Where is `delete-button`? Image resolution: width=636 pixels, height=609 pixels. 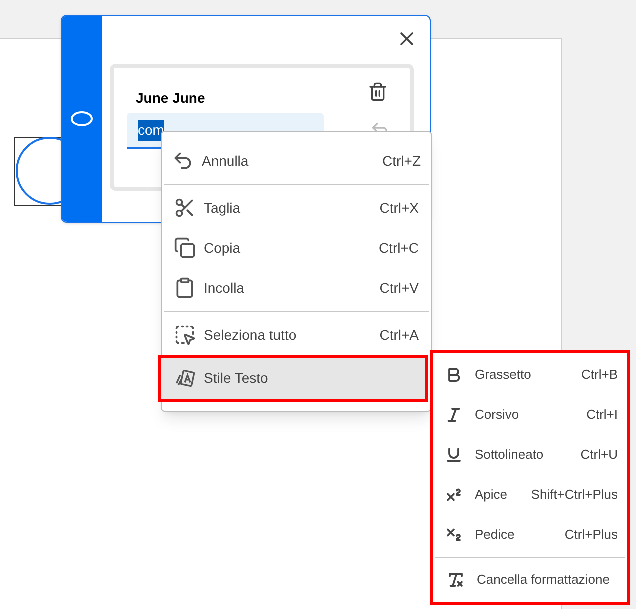
delete-button is located at coordinates (378, 92).